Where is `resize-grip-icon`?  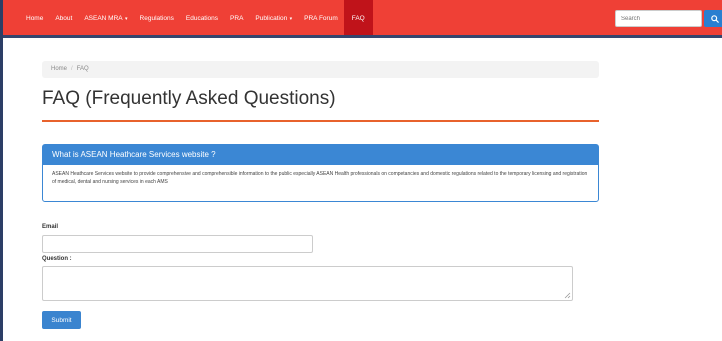
resize-grip-icon is located at coordinates (567, 295).